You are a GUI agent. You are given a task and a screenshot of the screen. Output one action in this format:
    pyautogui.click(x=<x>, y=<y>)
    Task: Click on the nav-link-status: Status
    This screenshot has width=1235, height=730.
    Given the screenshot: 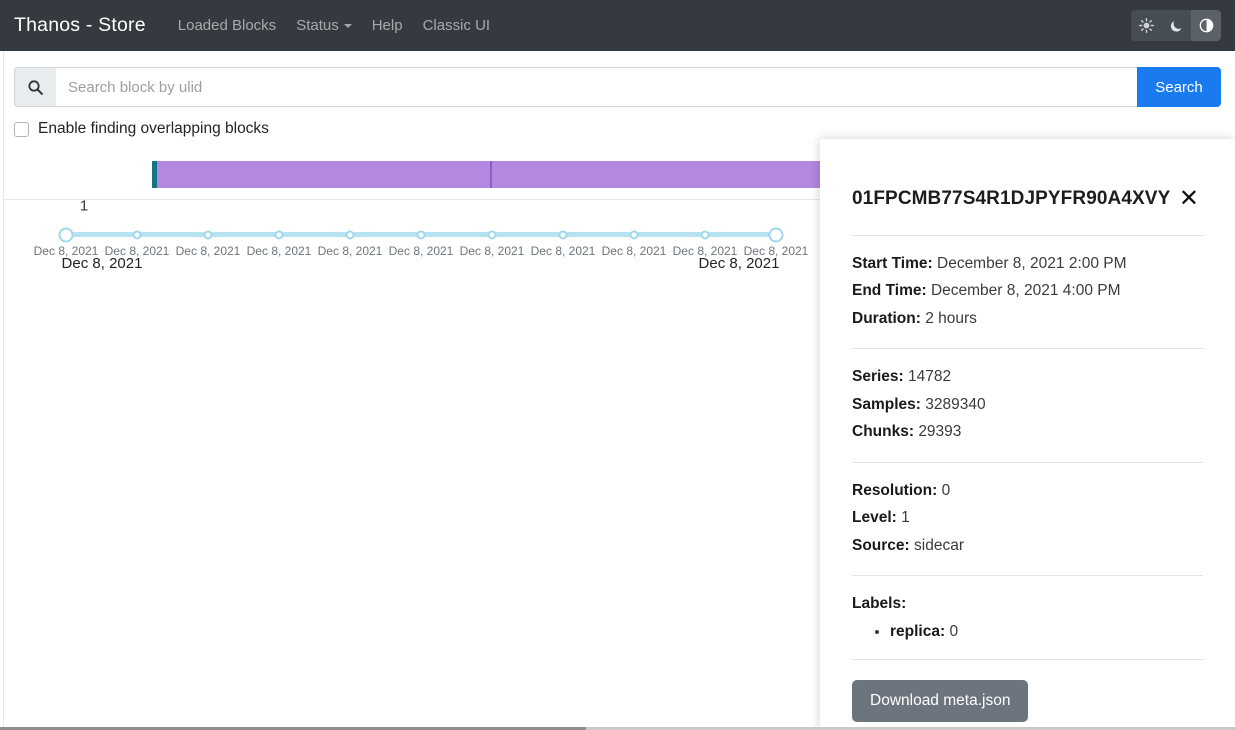 What is the action you would take?
    pyautogui.click(x=324, y=25)
    